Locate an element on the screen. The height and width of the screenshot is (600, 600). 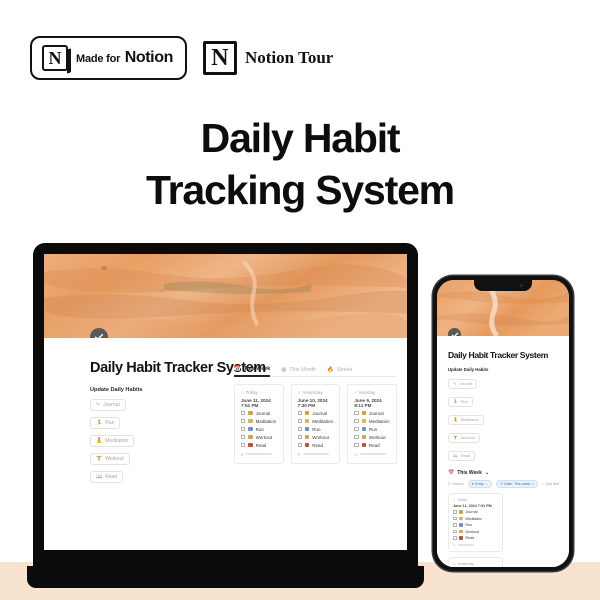
chevron-down-icon: ⌄ is located at coordinates (487, 473).